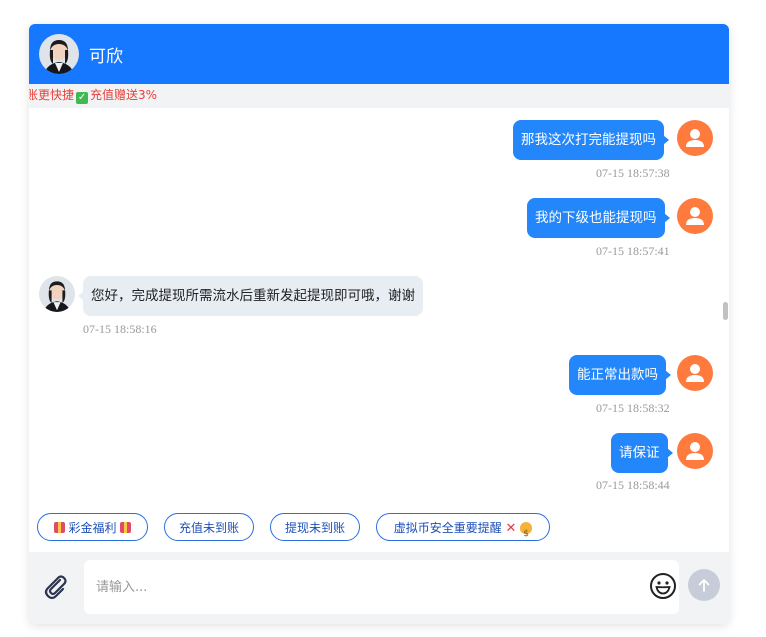 This screenshot has height=637, width=766. I want to click on quick-reply-bar: 彩金福利 充值未到账 提现未到账 虚拟币安全重要提醒 ✕, so click(379, 527).